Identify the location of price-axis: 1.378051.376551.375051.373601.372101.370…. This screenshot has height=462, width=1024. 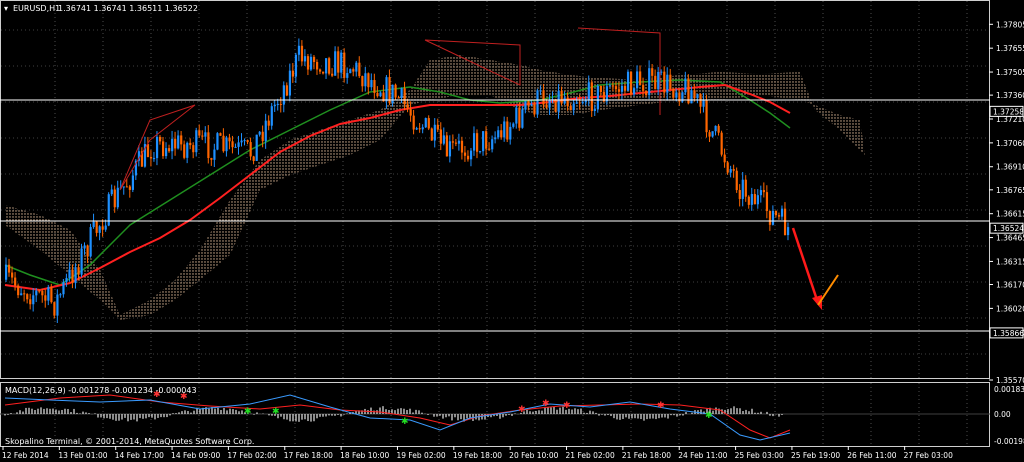
(1006, 202).